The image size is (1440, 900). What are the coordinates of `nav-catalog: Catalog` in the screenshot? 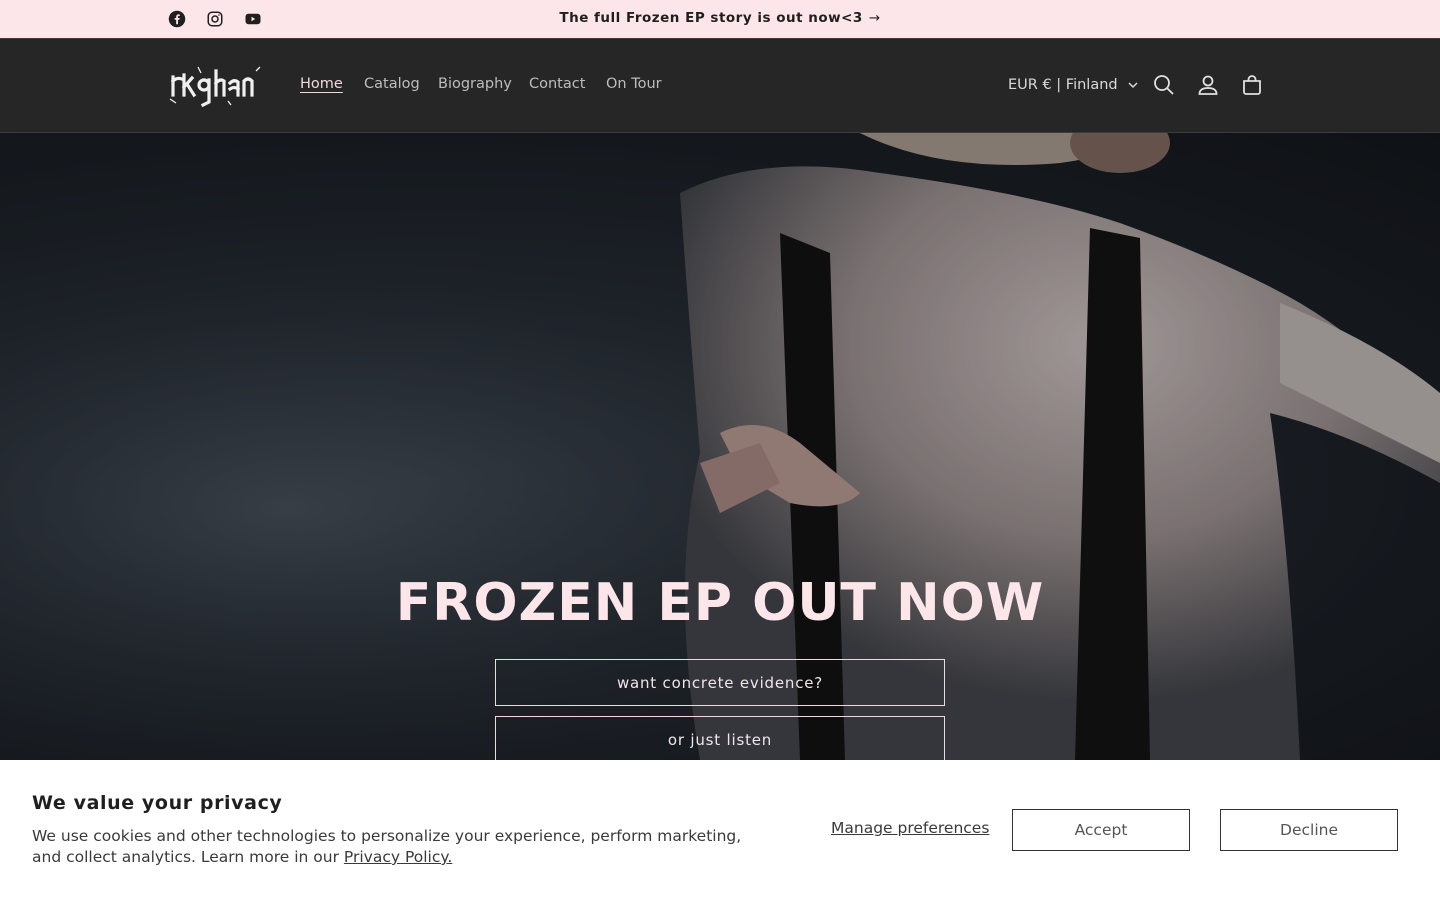 It's located at (392, 84).